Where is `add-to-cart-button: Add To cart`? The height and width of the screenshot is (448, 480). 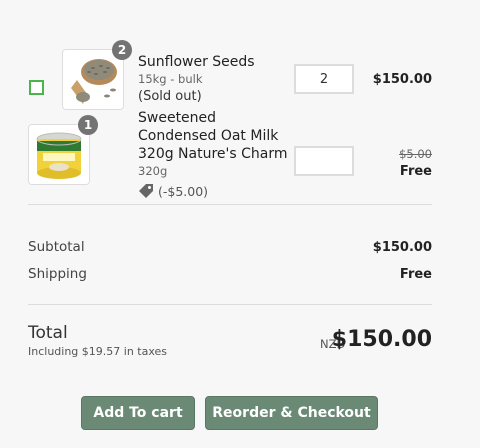
add-to-cart-button: Add To cart is located at coordinates (138, 413).